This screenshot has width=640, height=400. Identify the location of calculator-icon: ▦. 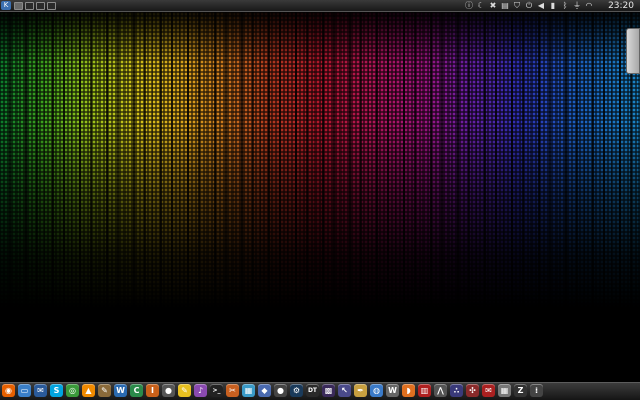
(504, 390).